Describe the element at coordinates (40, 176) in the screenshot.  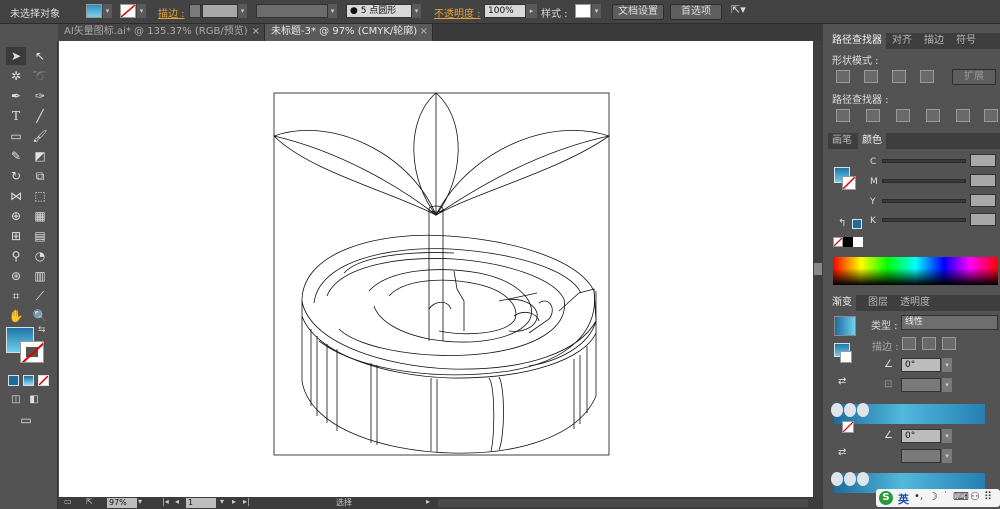
I see `scale-tool-icon: ⧉` at that location.